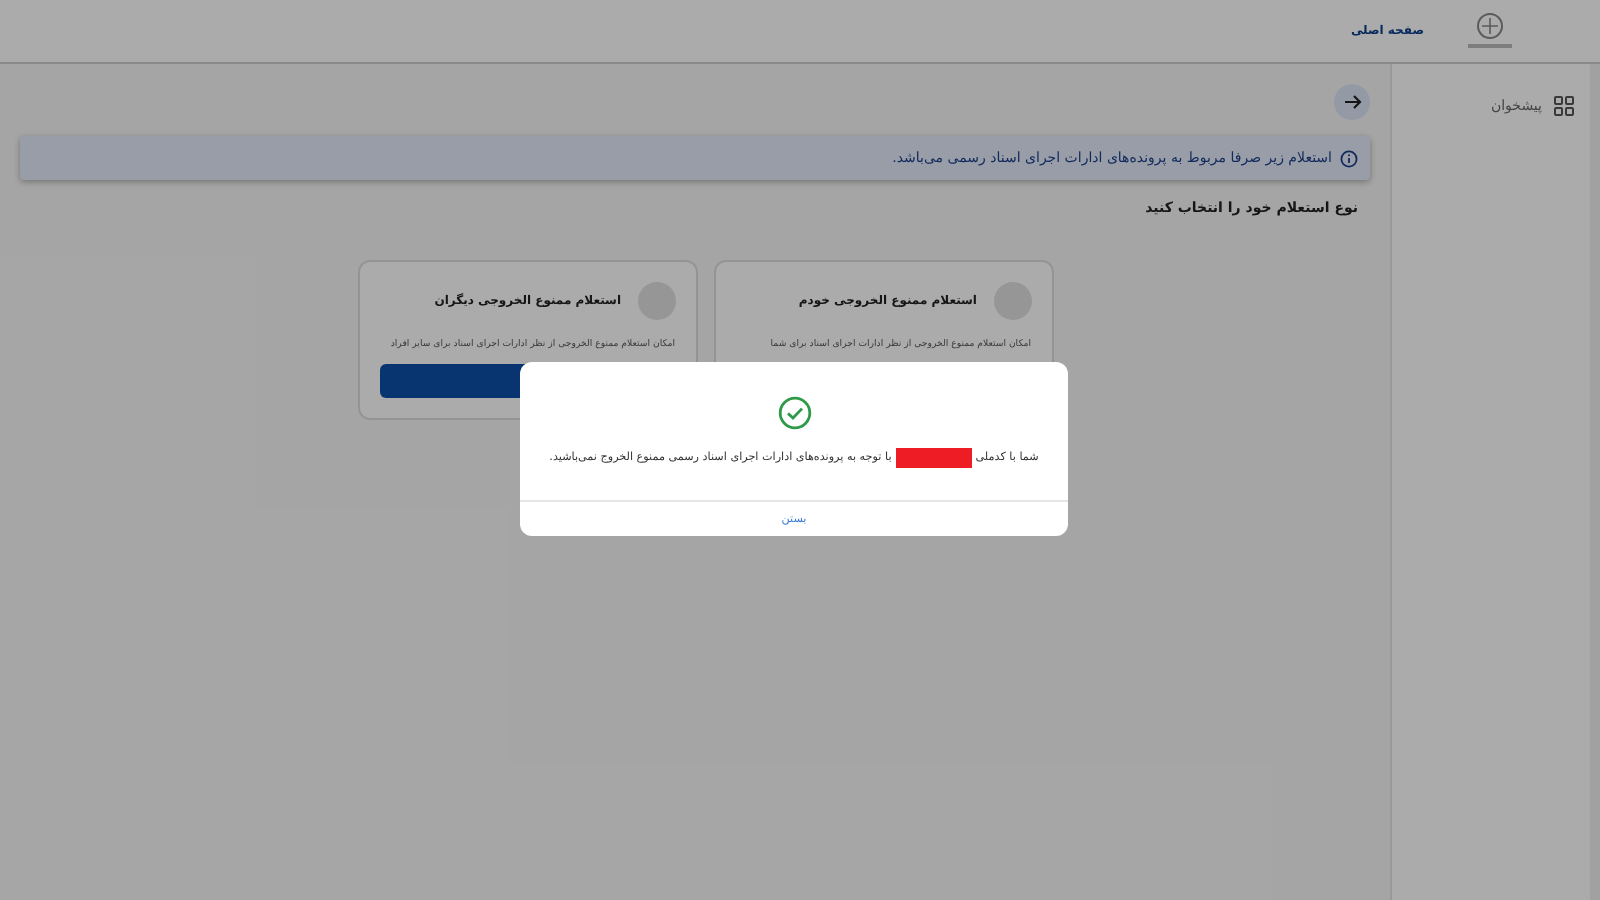 This screenshot has width=1600, height=900. Describe the element at coordinates (933, 458) in the screenshot. I see `redaction-mark` at that location.